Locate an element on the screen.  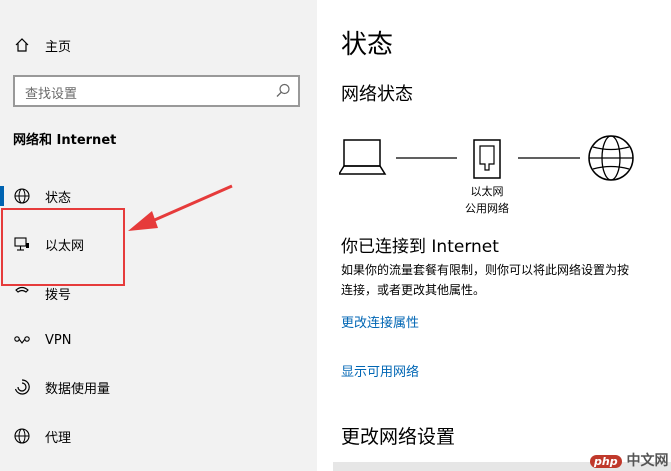
watermark: php 中文网 is located at coordinates (629, 460).